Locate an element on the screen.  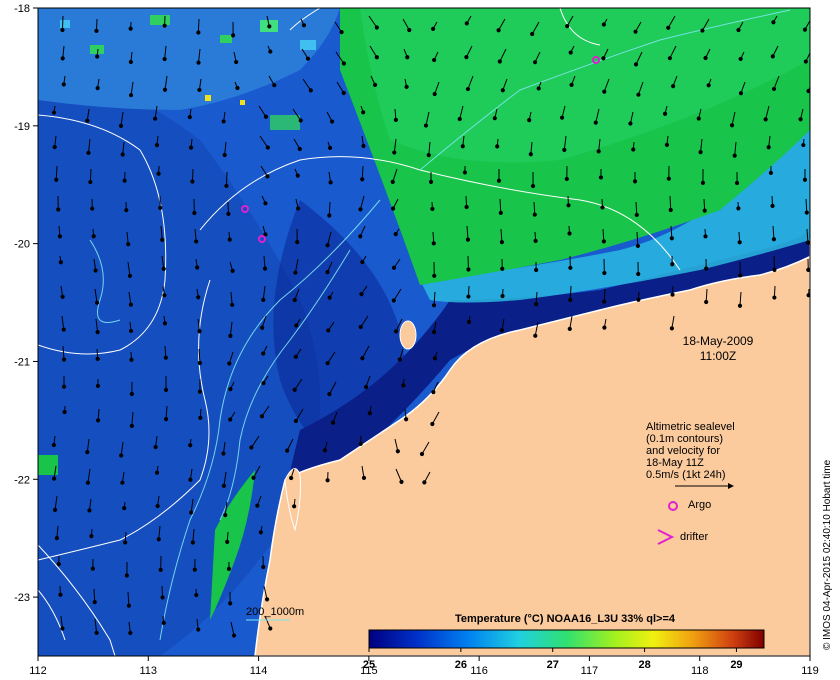
legend-line: and velocity for is located at coordinates (683, 451).